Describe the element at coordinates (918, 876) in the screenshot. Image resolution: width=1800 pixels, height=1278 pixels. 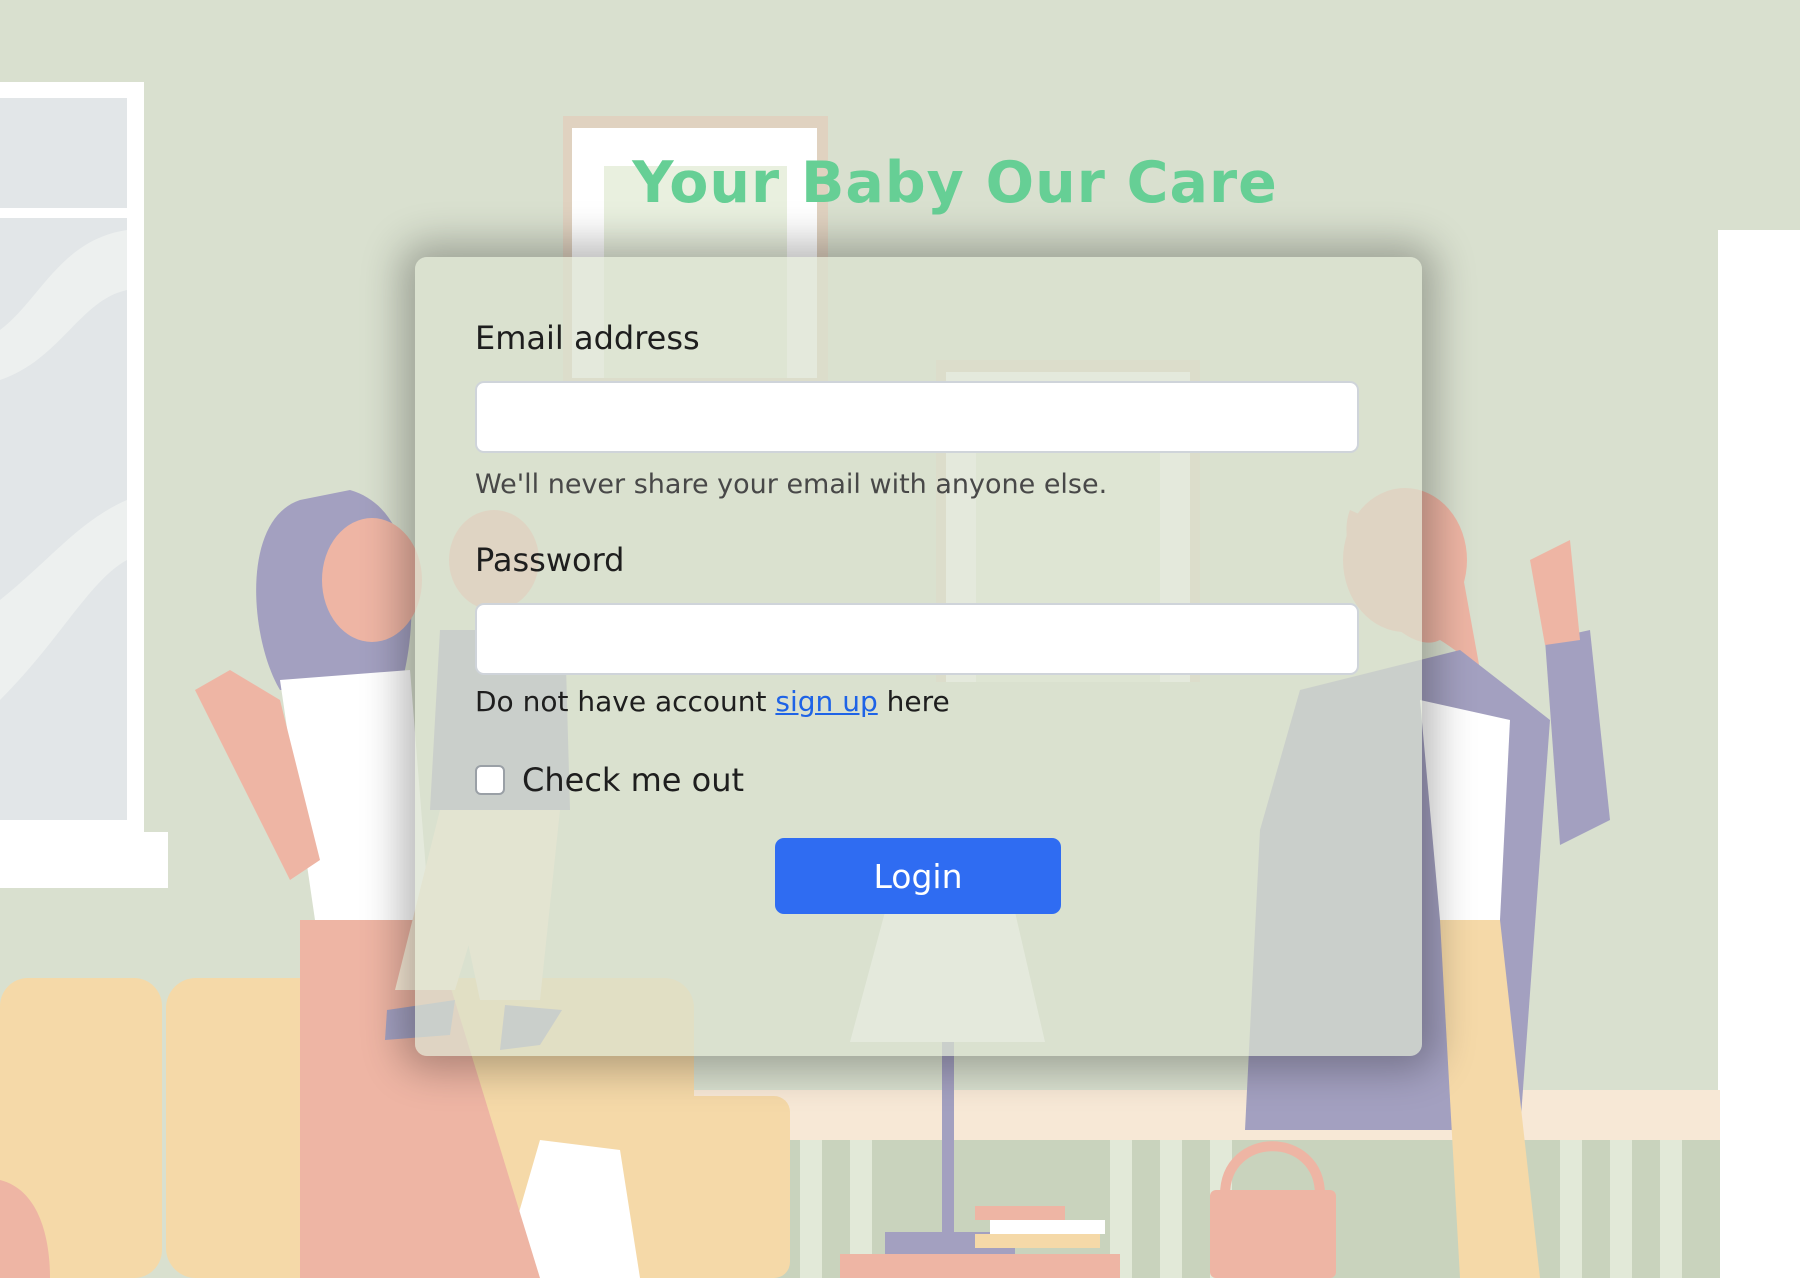
I see `login-button: Login` at that location.